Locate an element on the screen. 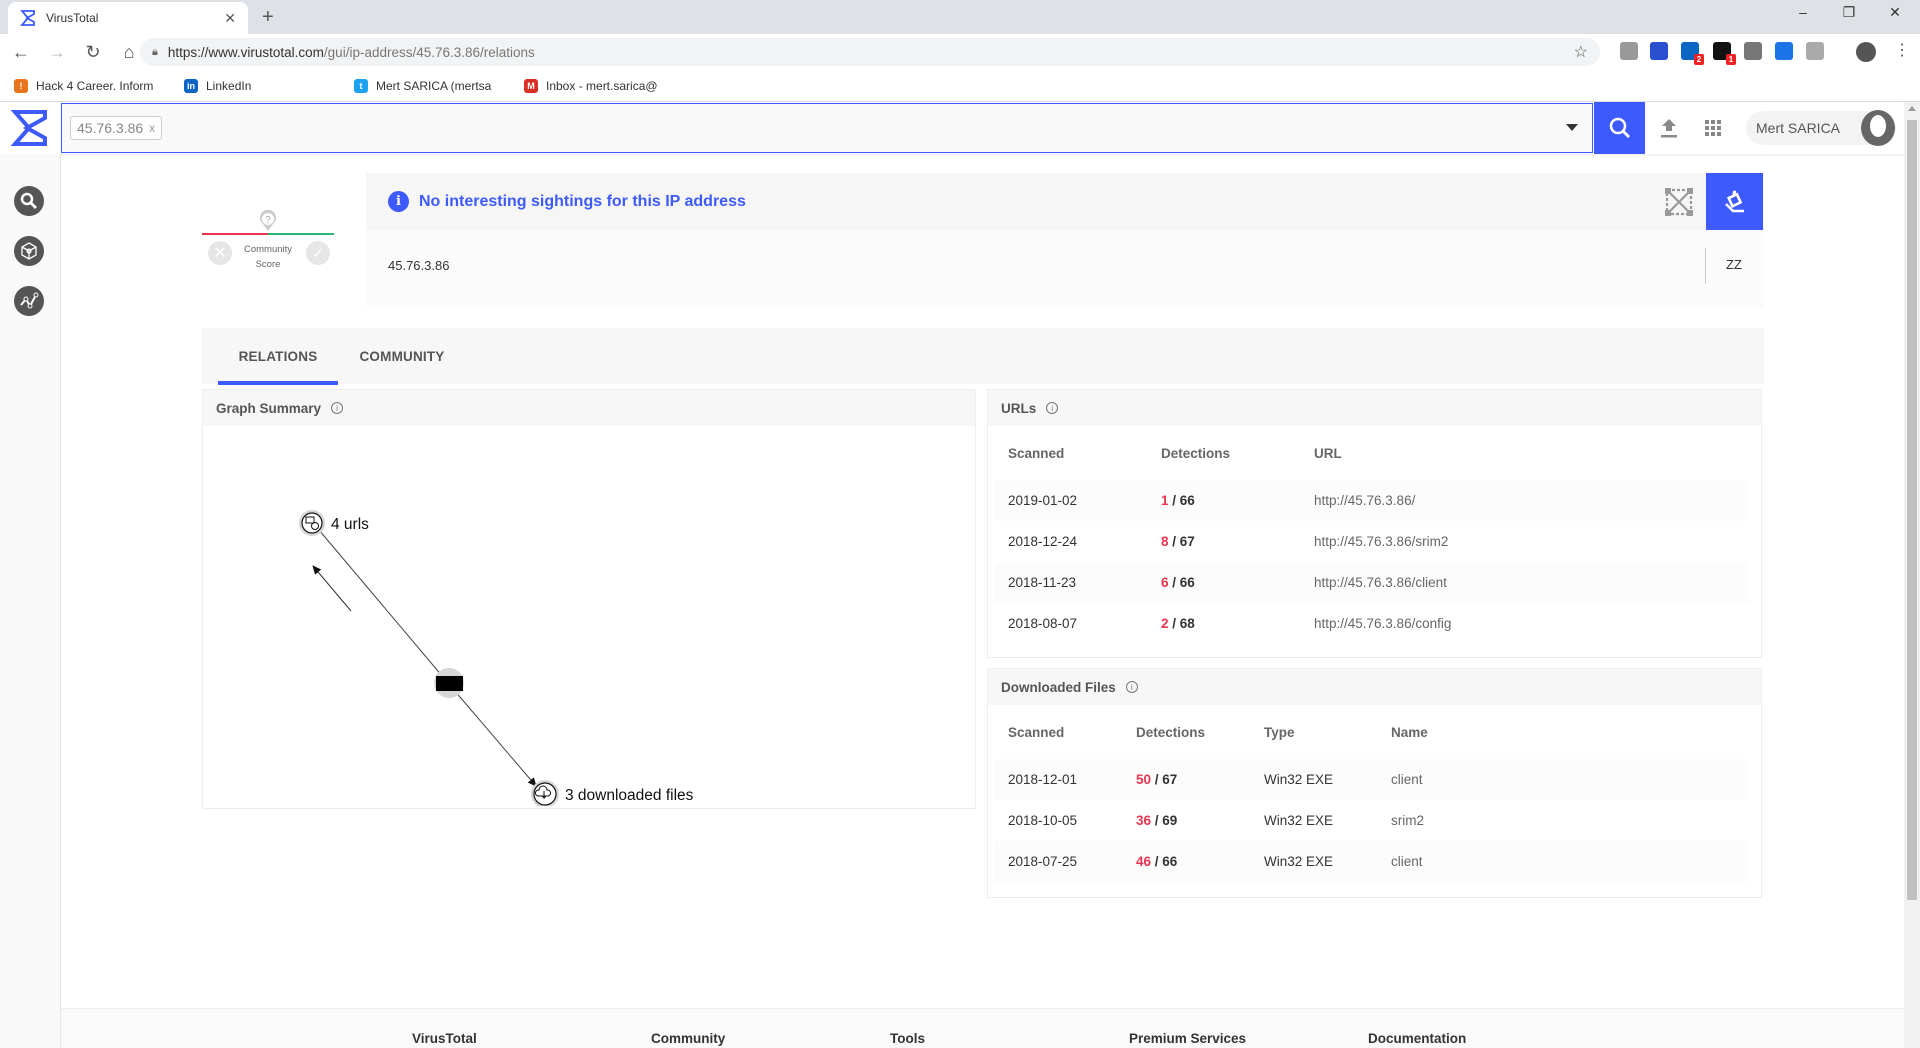 The height and width of the screenshot is (1048, 1920). minimize-button: – is located at coordinates (1803, 12).